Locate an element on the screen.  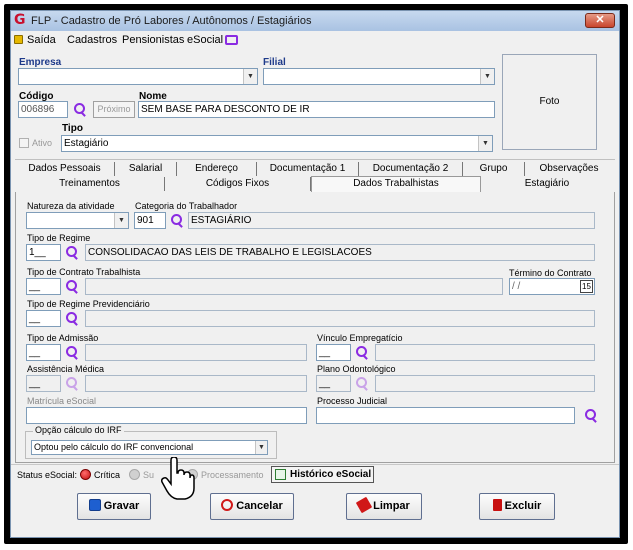
calendar-icon: 15 is located at coordinates (586, 286).